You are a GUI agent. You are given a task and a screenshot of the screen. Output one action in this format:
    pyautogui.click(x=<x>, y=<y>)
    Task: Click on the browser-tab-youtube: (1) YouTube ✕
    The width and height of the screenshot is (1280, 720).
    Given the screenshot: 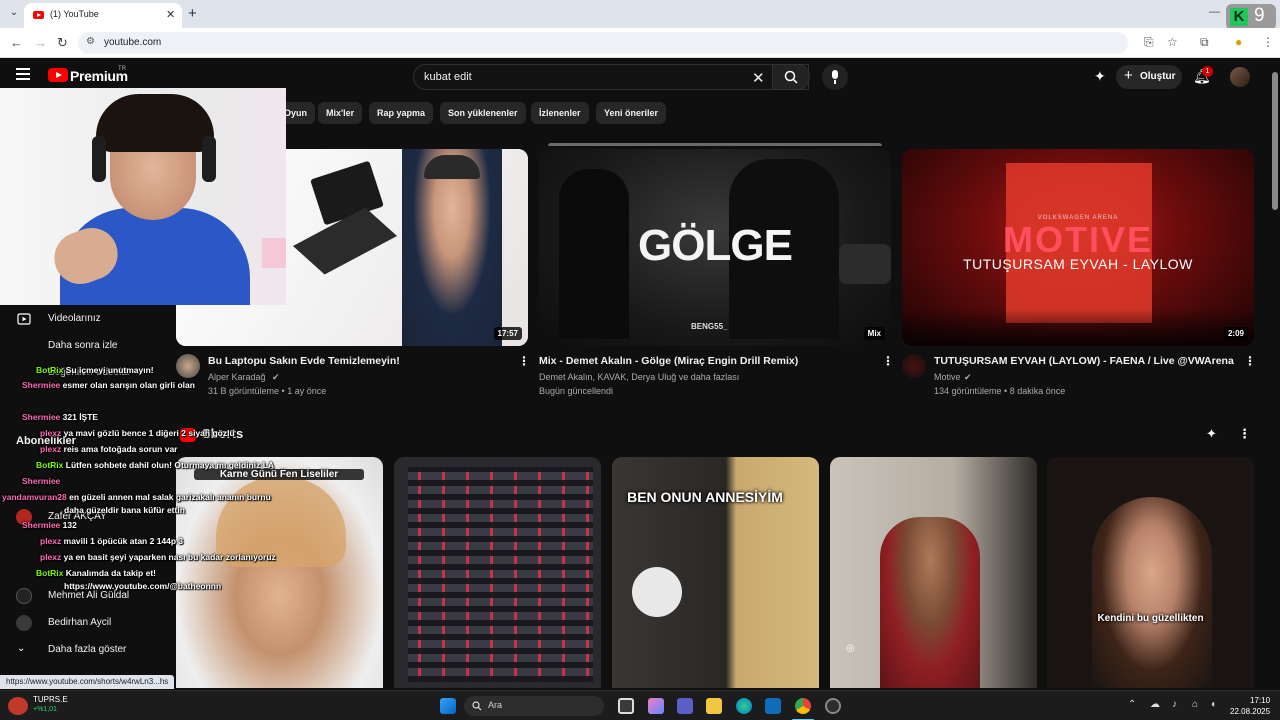 What is the action you would take?
    pyautogui.click(x=103, y=15)
    